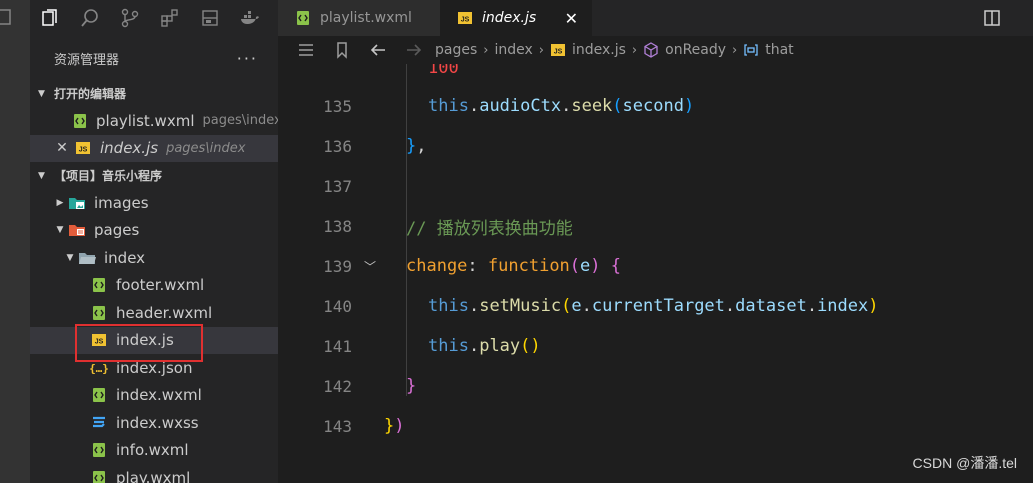  I want to click on tree-item-label: images, so click(121, 202).